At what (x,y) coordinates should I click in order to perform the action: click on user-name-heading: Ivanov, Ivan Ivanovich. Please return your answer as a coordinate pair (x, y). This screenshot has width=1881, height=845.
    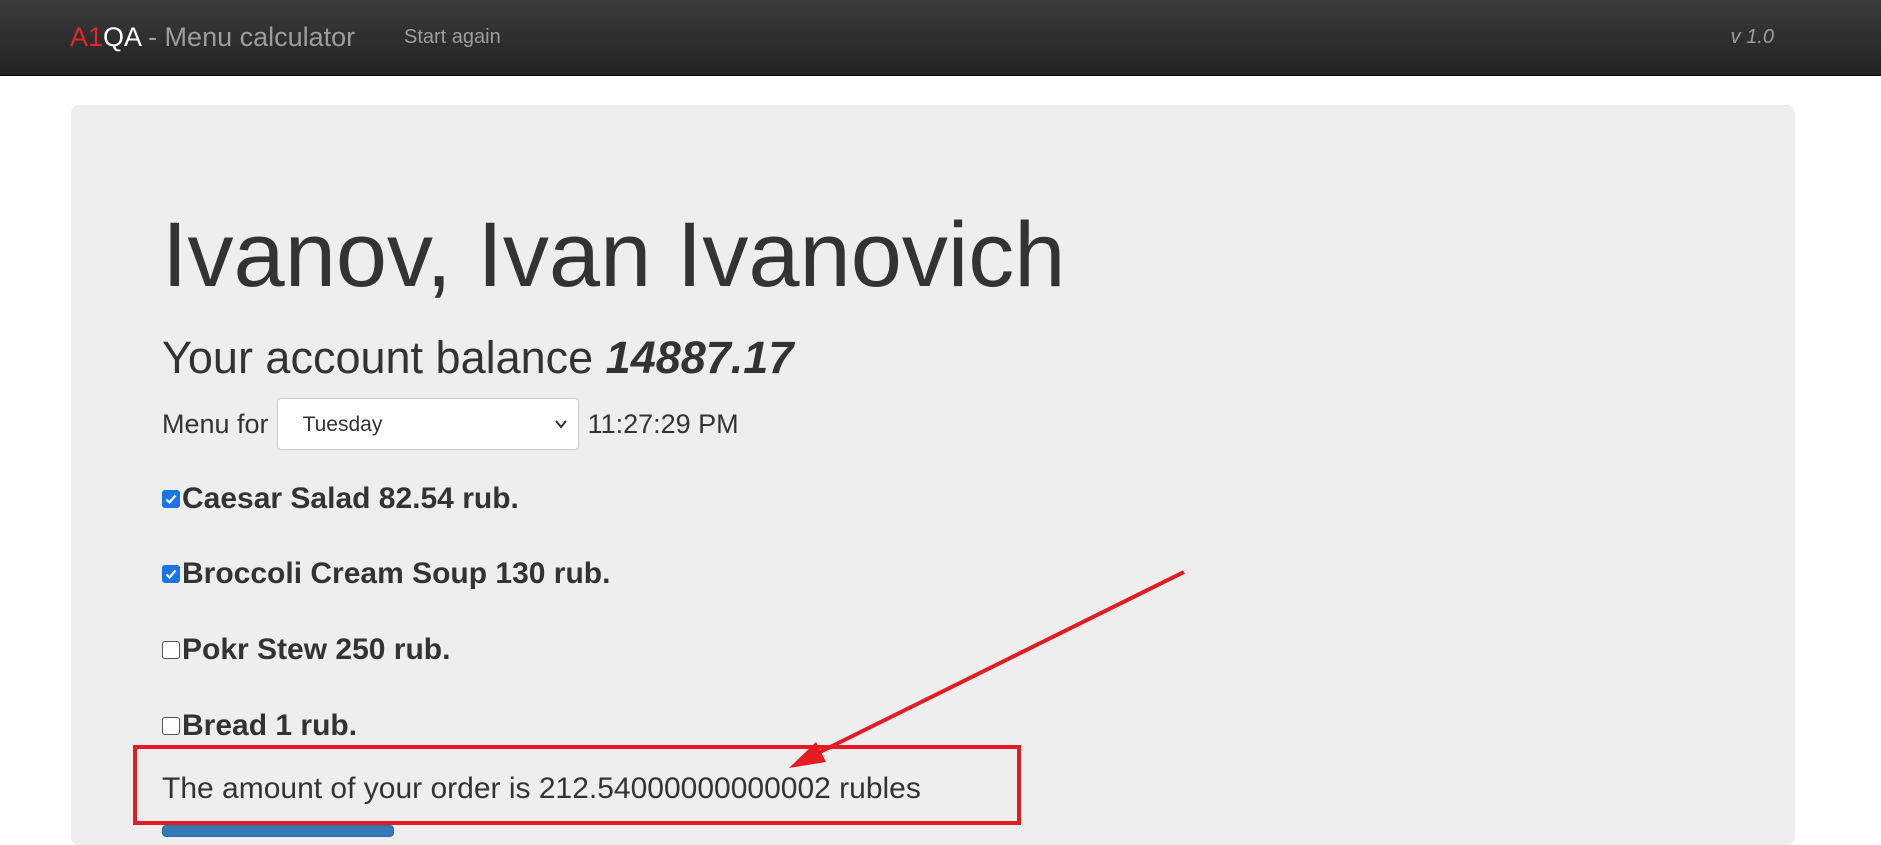
    Looking at the image, I should click on (614, 255).